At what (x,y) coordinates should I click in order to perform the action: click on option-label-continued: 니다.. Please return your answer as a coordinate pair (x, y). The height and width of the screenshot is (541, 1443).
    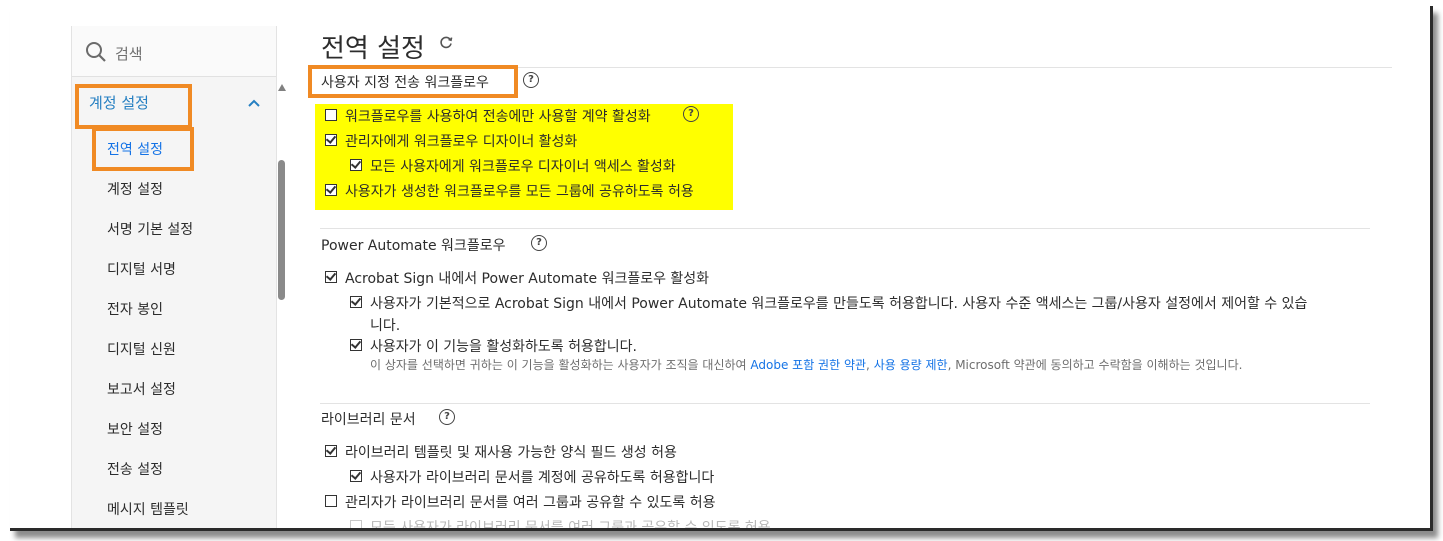
    Looking at the image, I should click on (385, 326).